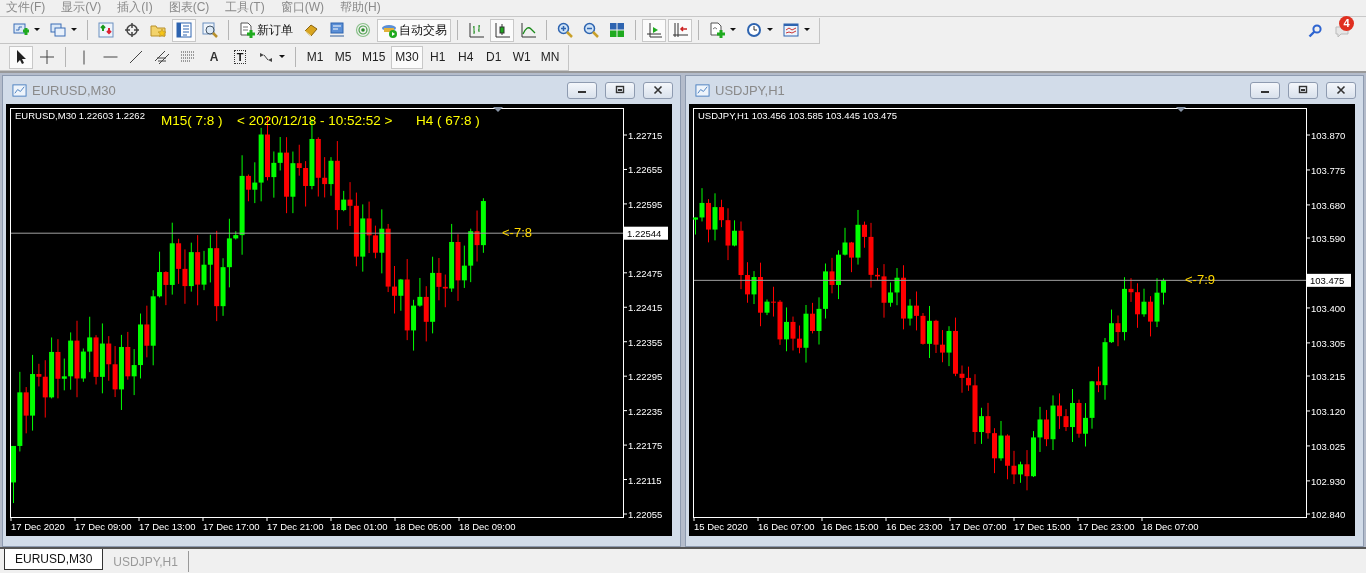 This screenshot has width=1366, height=573. What do you see at coordinates (1328, 205) in the screenshot?
I see `price-tick: 103.680` at bounding box center [1328, 205].